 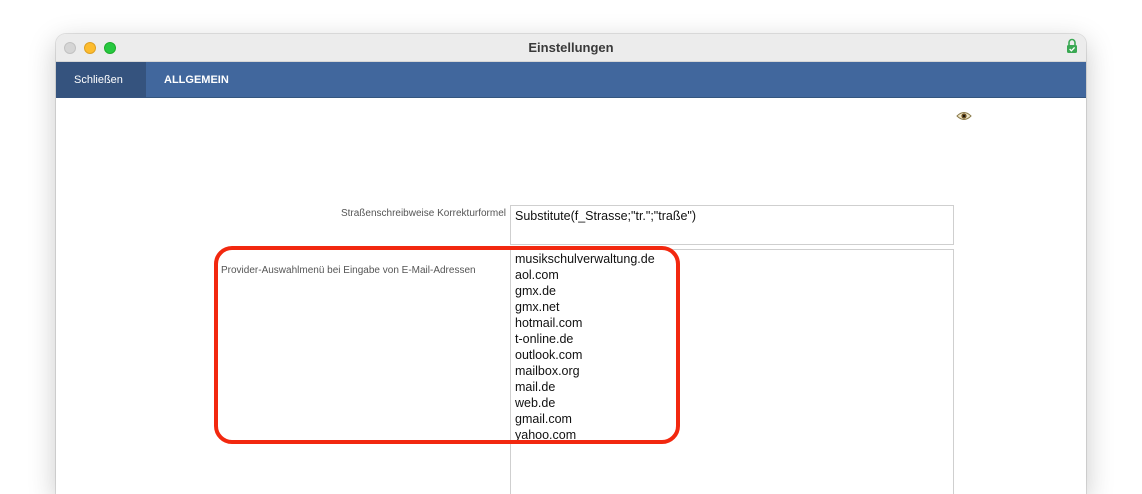 I want to click on list-item: gmail.com, so click(x=543, y=419).